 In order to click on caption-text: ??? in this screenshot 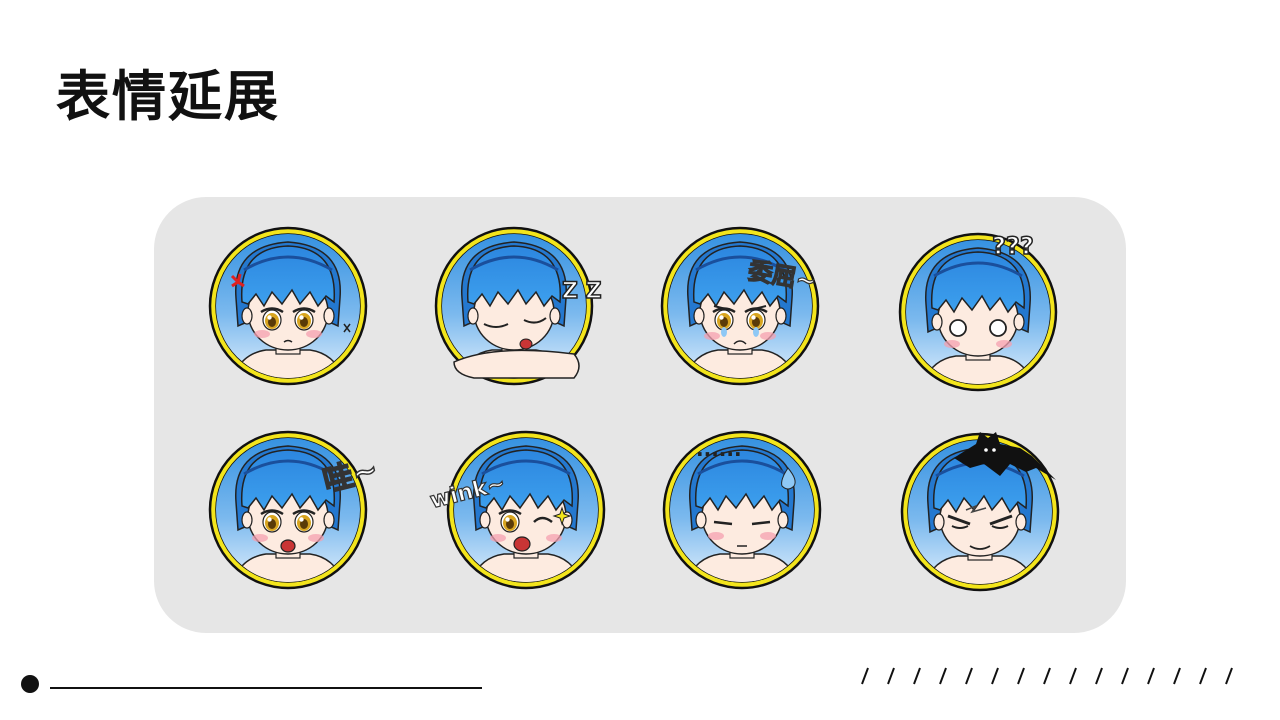, I will do `click(1013, 246)`.